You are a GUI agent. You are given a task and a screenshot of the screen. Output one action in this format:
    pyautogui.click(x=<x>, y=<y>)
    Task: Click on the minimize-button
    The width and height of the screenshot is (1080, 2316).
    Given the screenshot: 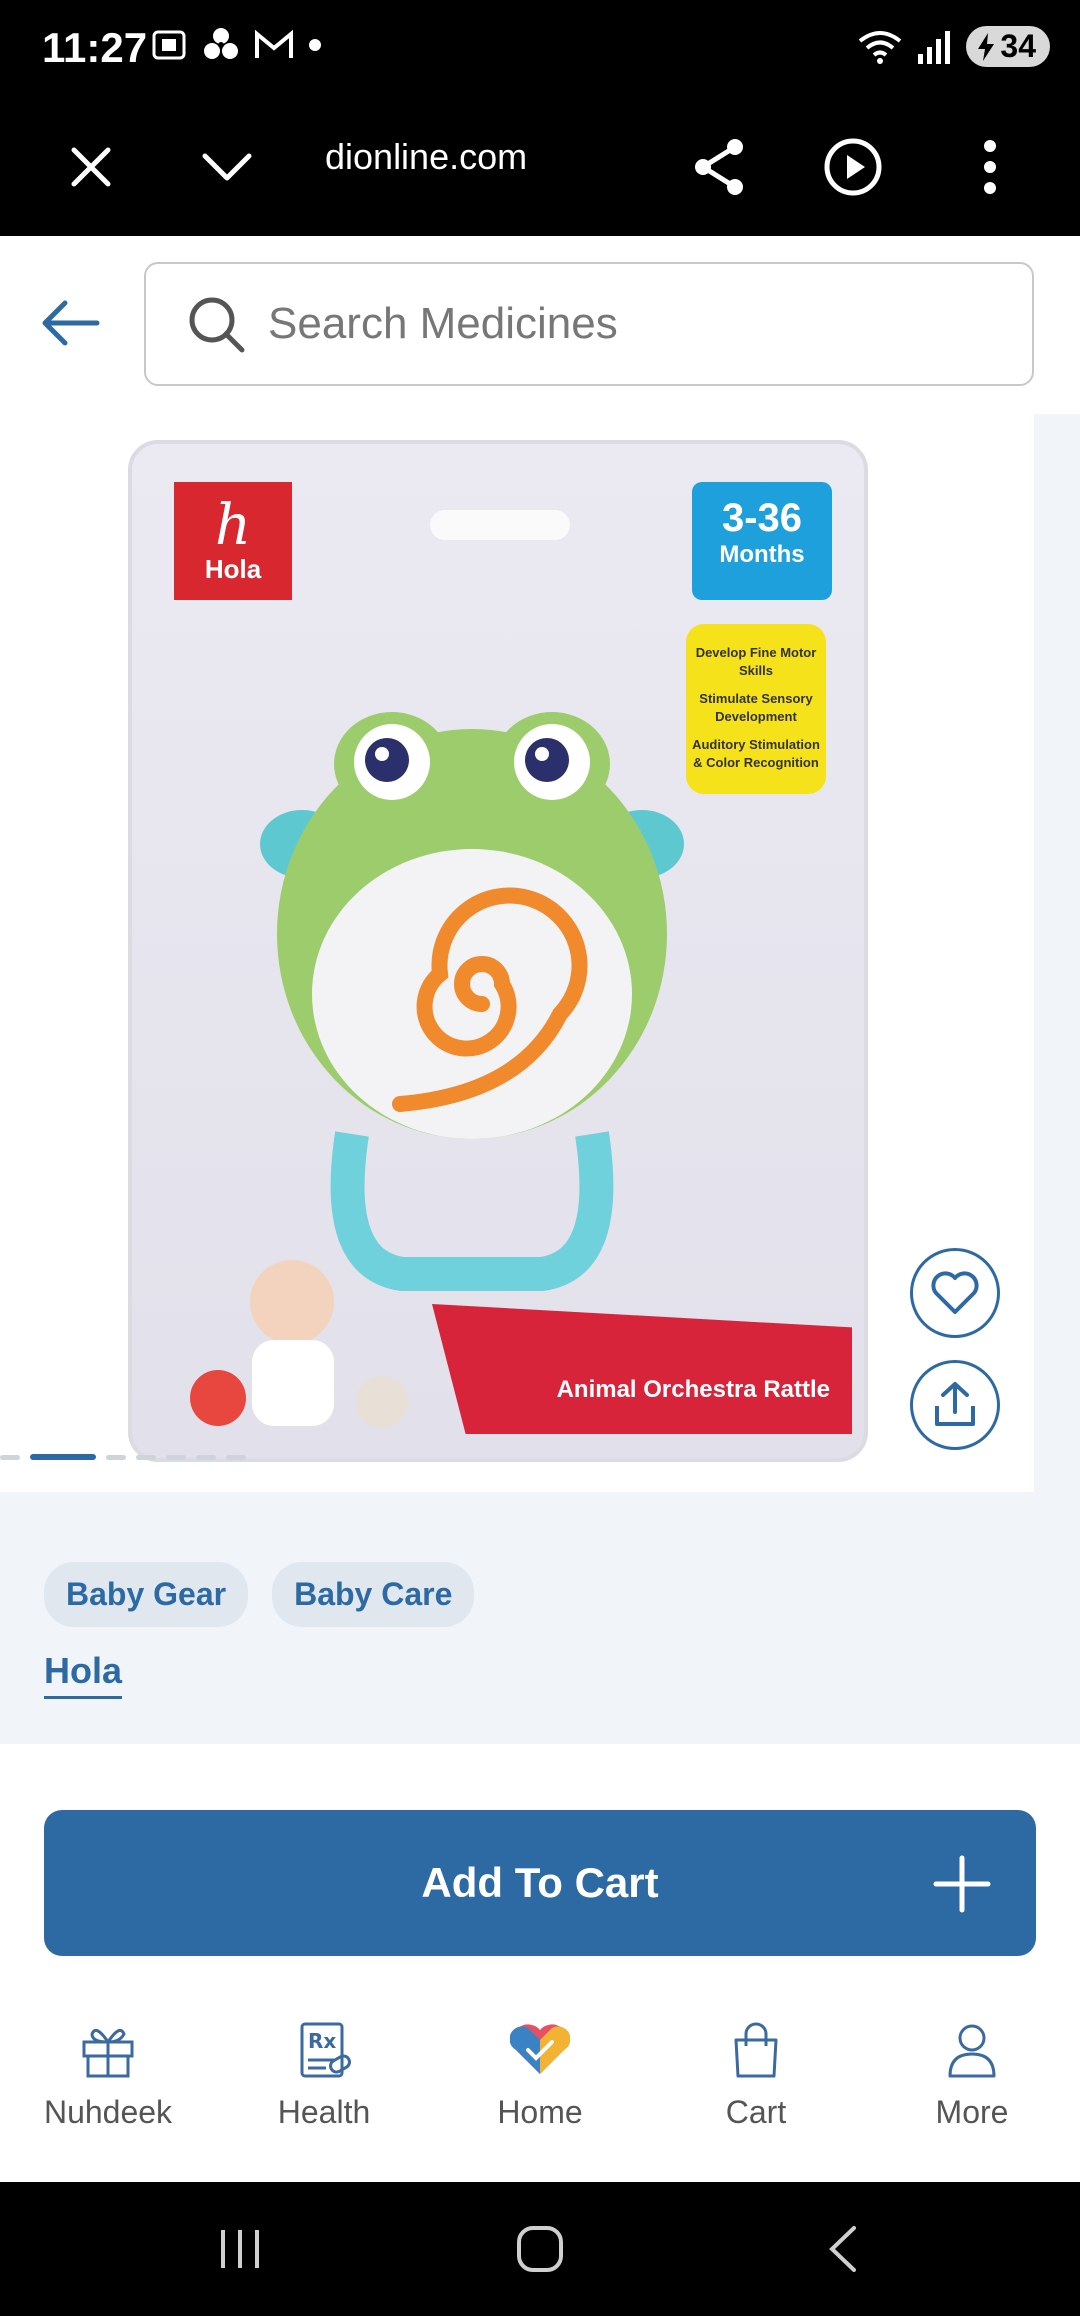 What is the action you would take?
    pyautogui.click(x=227, y=167)
    